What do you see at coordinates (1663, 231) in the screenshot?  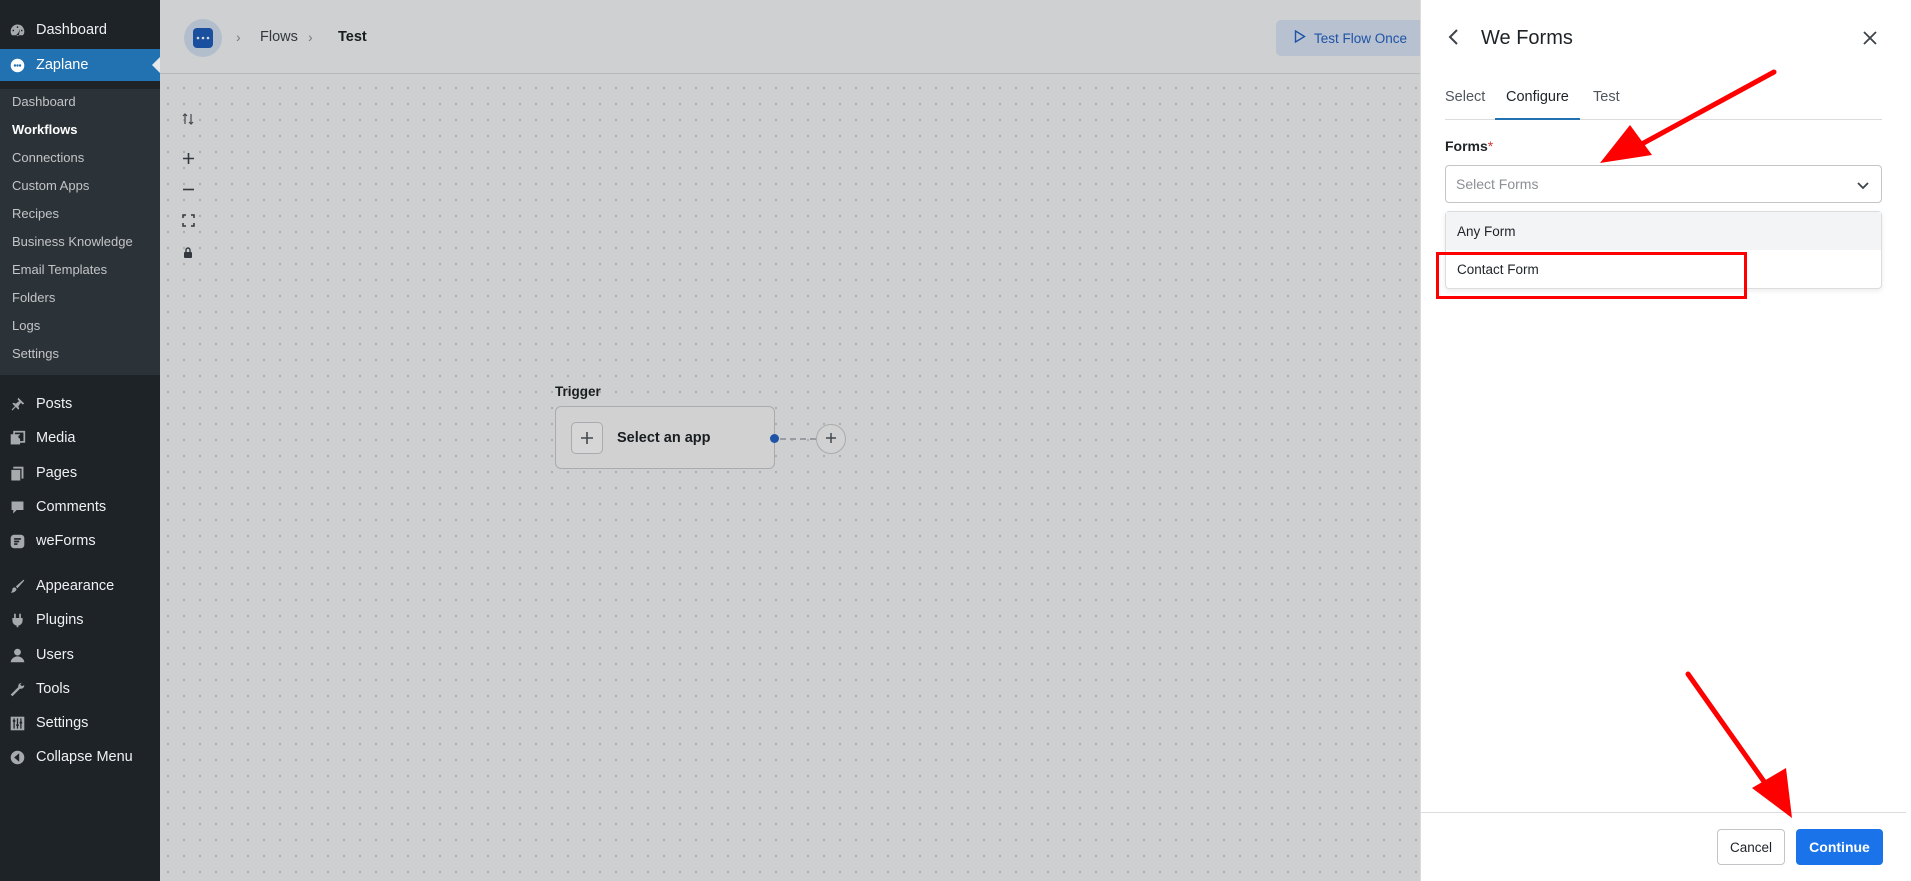 I see `option-any-form: Any Form` at bounding box center [1663, 231].